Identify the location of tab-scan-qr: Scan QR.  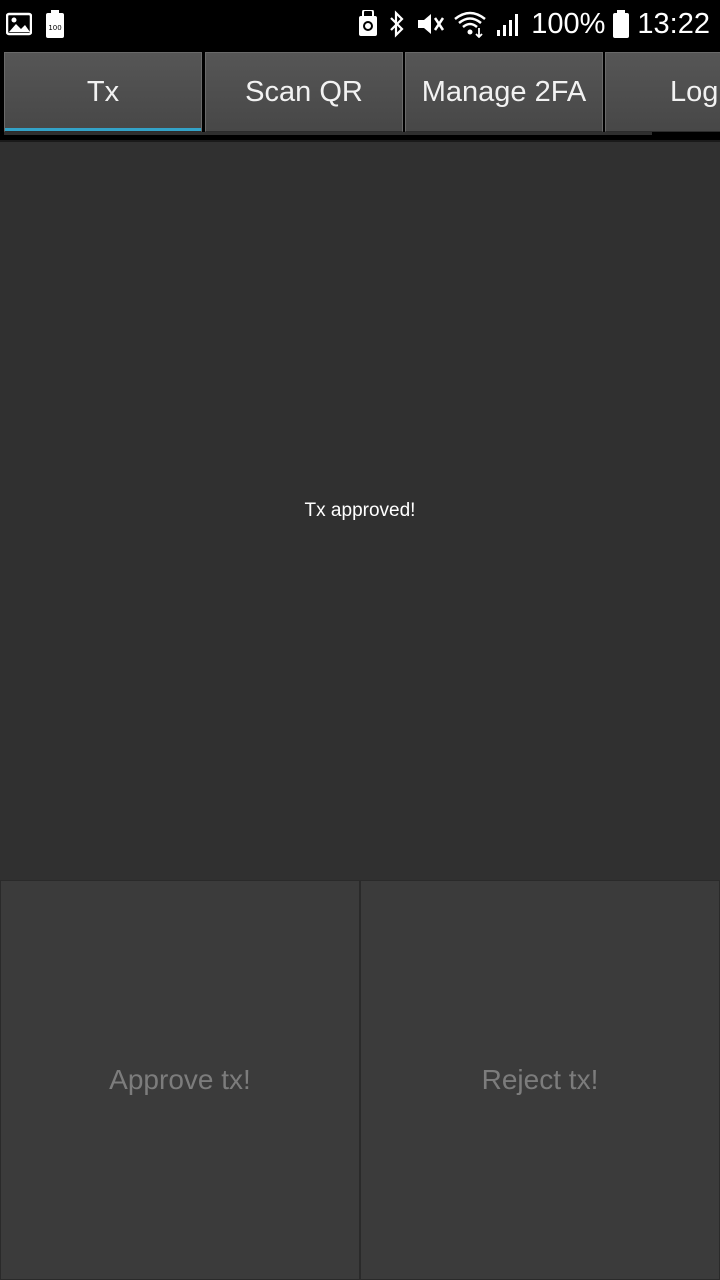
(304, 92).